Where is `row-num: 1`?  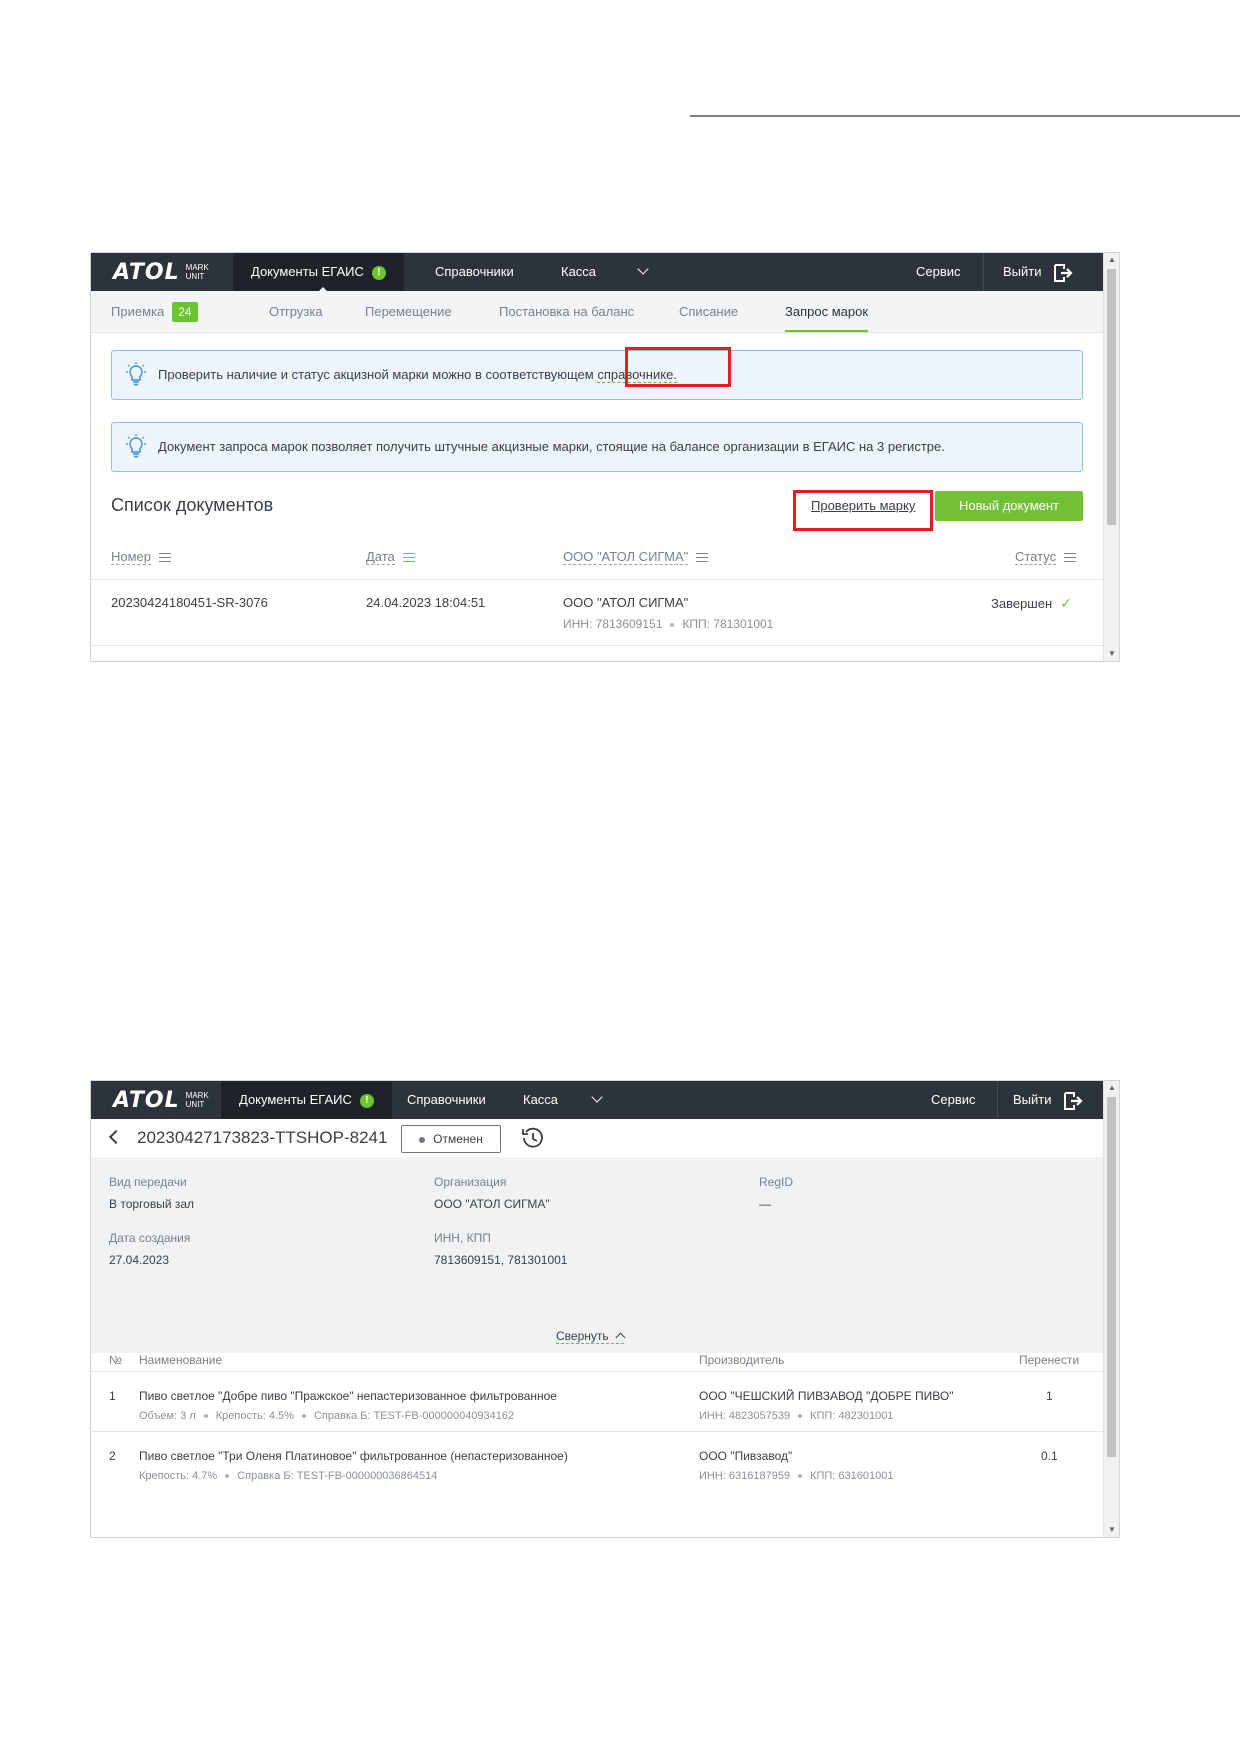 row-num: 1 is located at coordinates (112, 1396).